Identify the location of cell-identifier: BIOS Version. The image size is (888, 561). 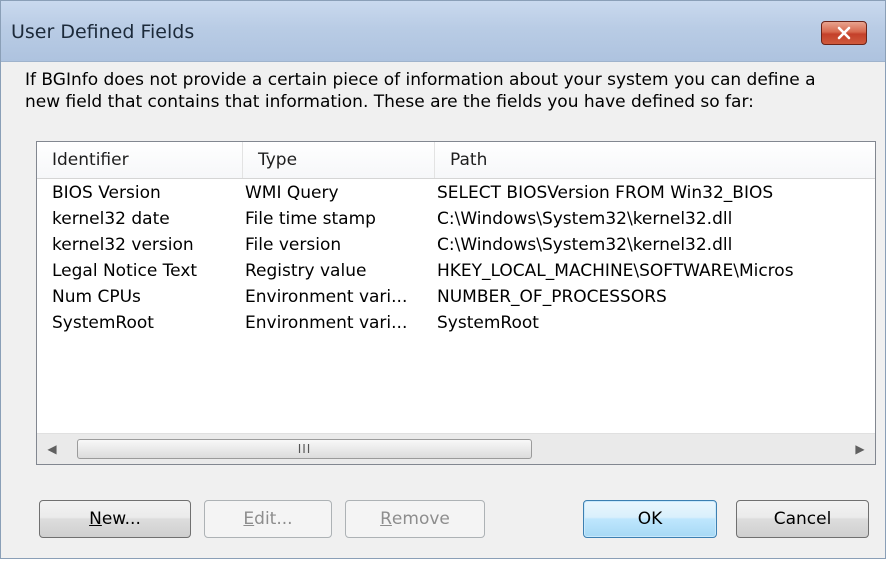
(106, 193).